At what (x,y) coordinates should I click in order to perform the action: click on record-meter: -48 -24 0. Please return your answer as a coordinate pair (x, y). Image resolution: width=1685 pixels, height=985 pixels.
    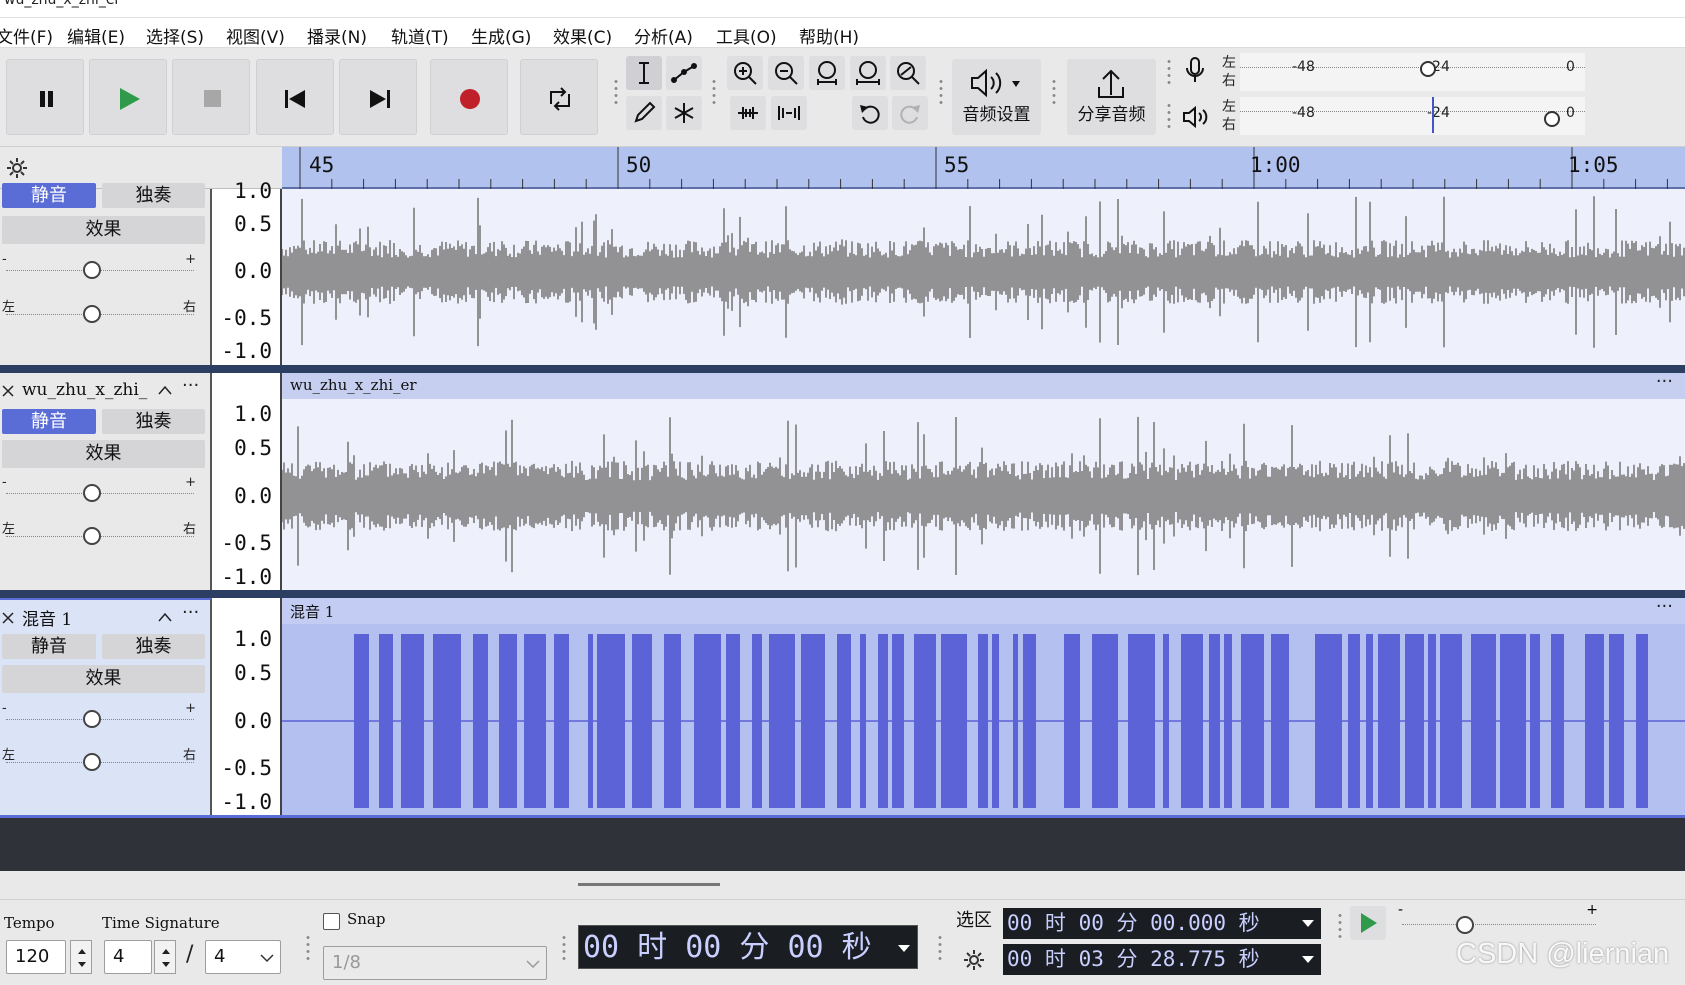
    Looking at the image, I should click on (1412, 72).